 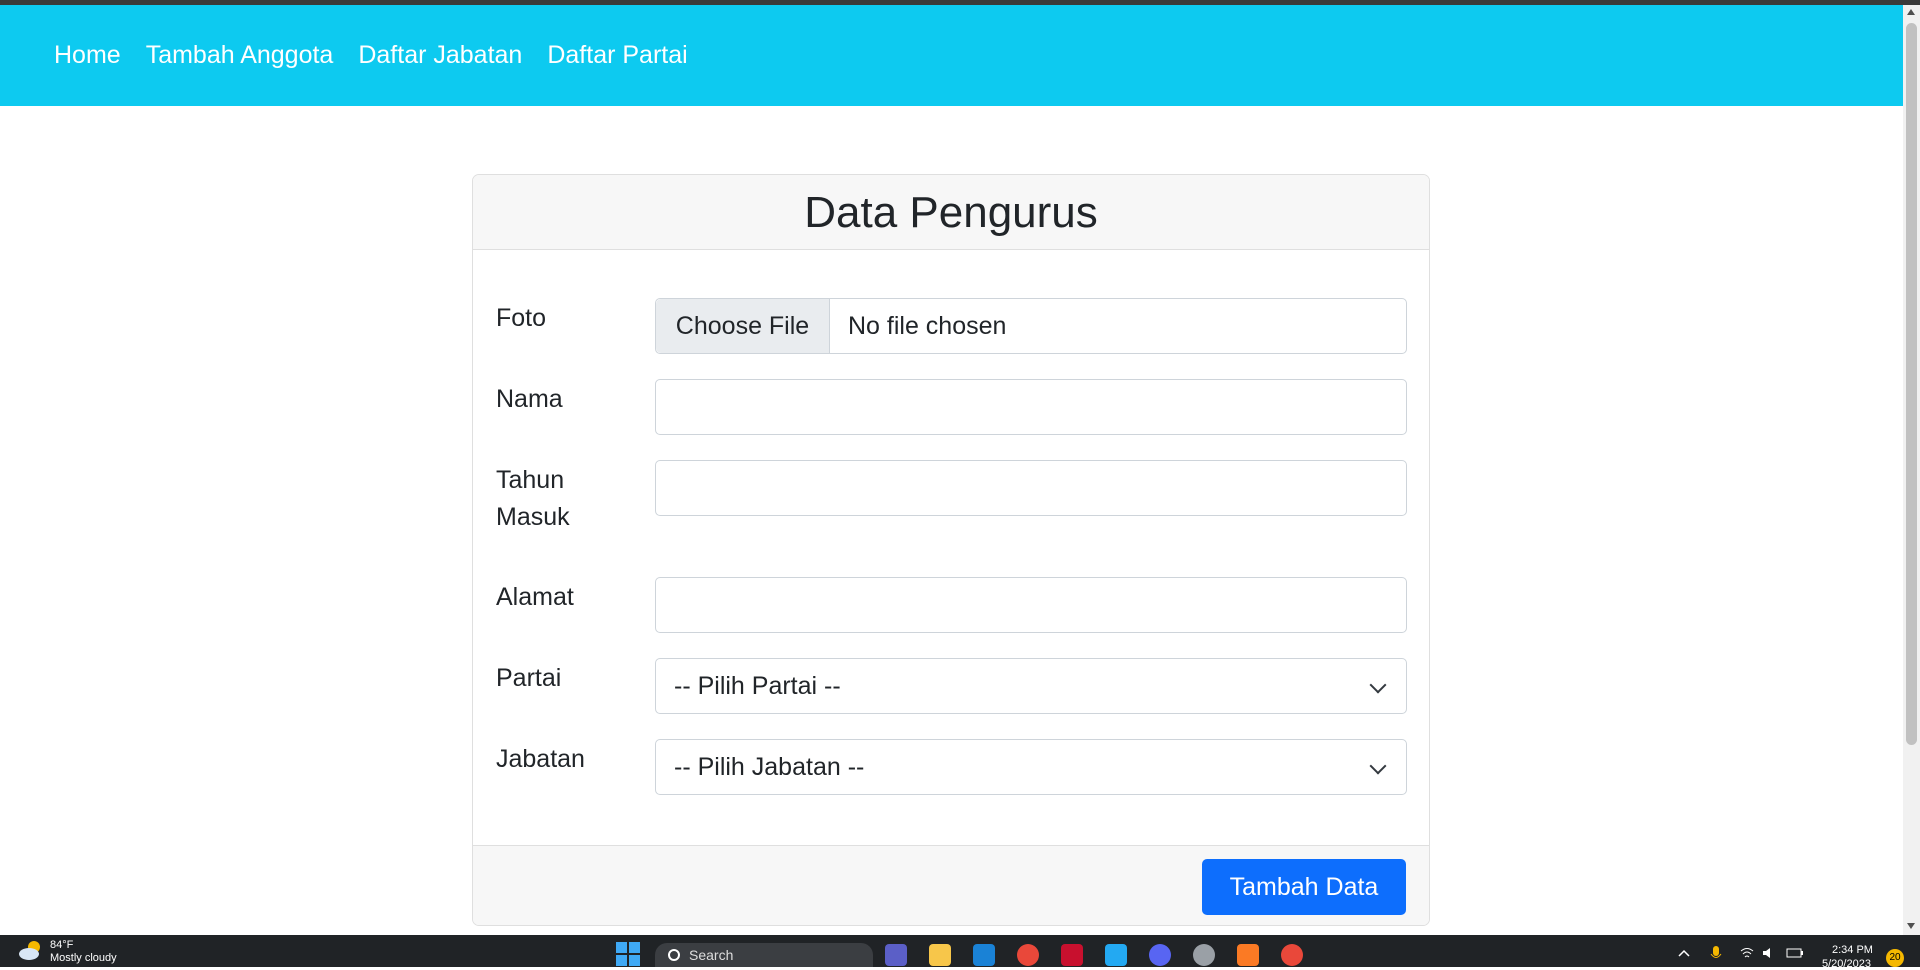 I want to click on windows-start-icon, so click(x=628, y=954).